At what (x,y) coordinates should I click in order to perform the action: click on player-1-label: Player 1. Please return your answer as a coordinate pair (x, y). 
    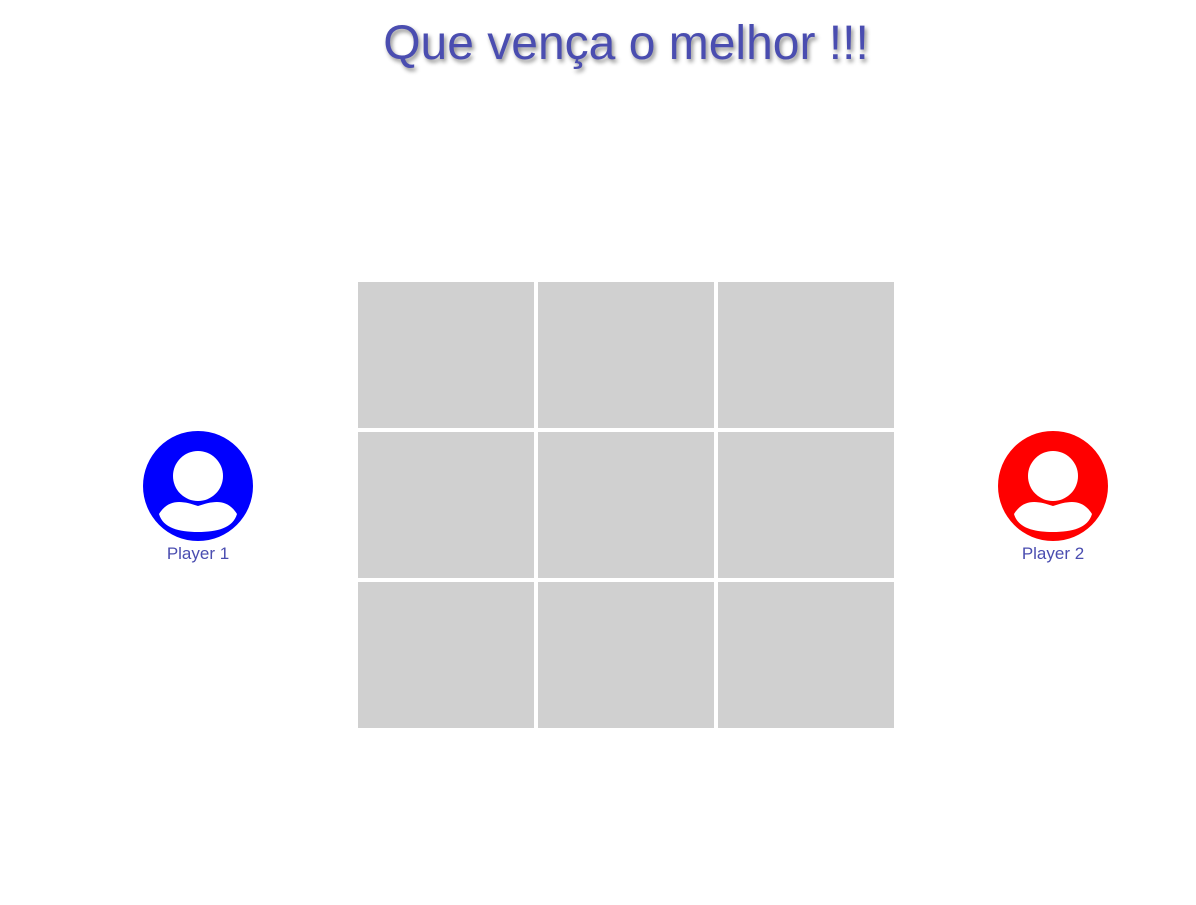
    Looking at the image, I should click on (198, 553).